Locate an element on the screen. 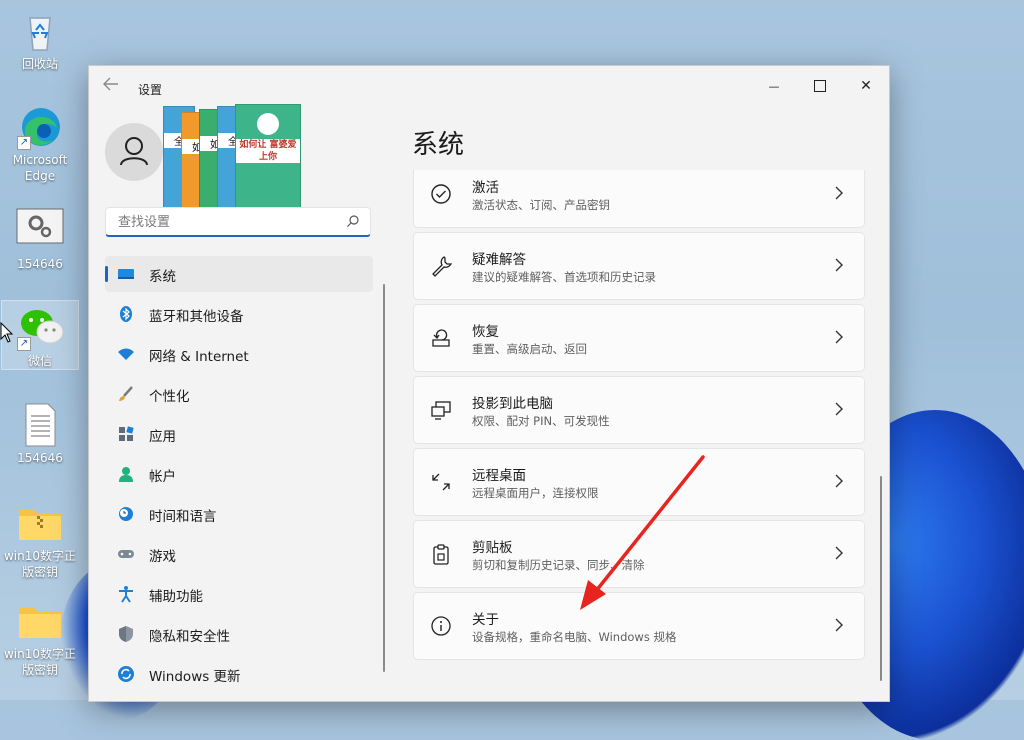 The image size is (1024, 740). sidebar-item-privacy: 隐私和安全性 is located at coordinates (239, 634).